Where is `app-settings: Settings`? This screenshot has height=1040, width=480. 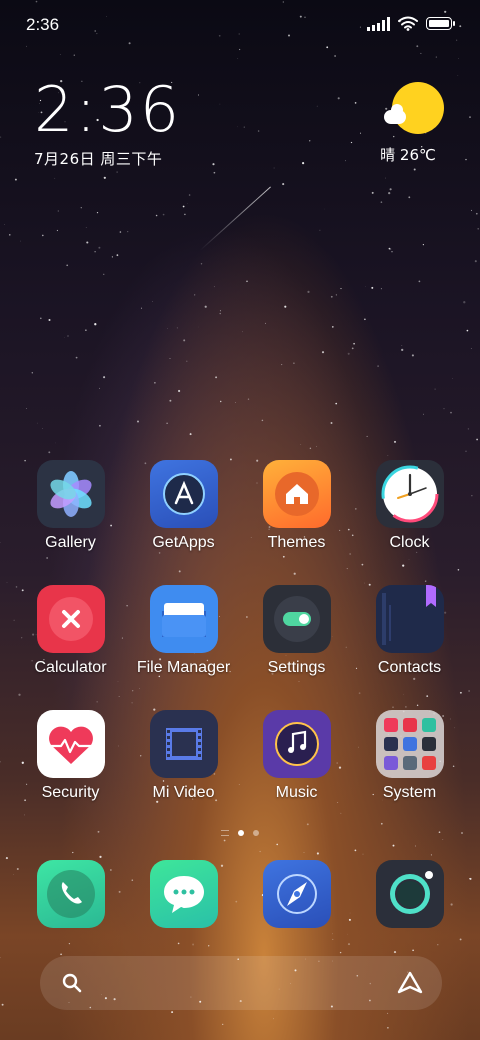 app-settings: Settings is located at coordinates (296, 647).